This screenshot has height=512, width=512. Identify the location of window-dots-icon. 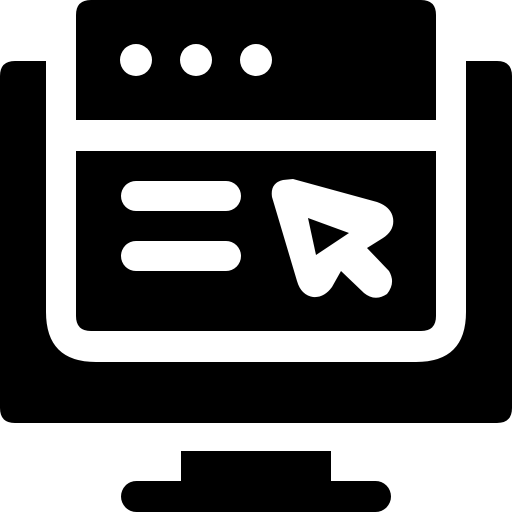
(196, 60).